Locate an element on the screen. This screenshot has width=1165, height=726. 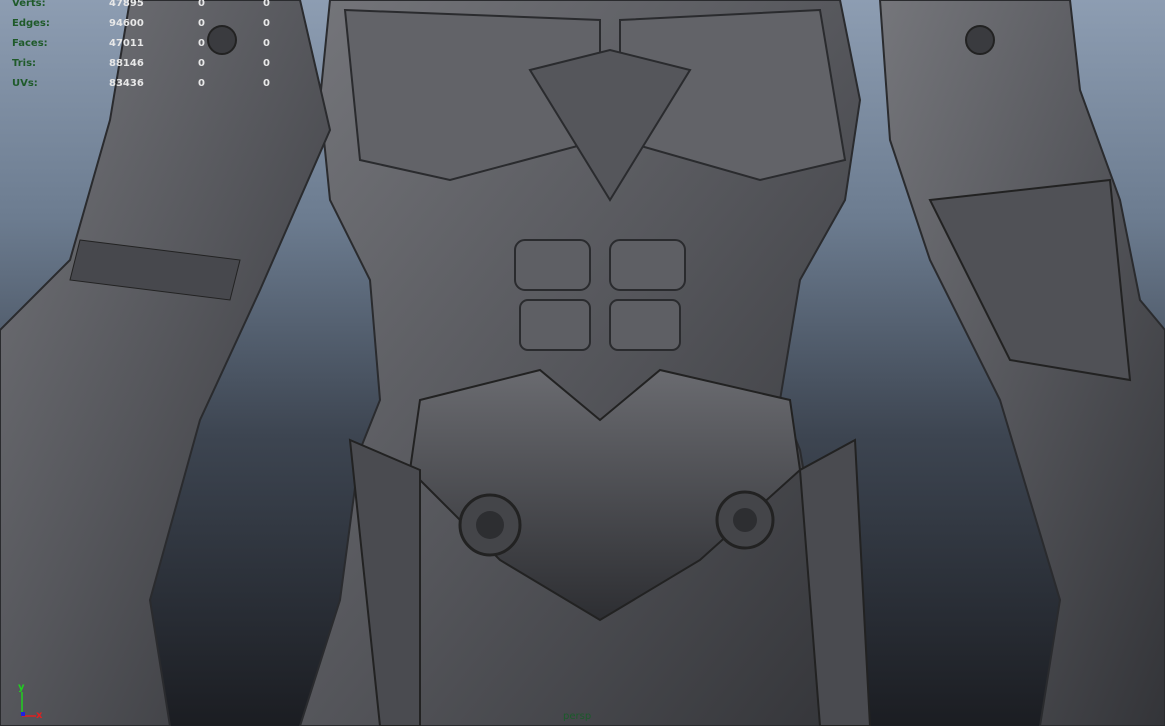
camera-name-label: persp is located at coordinates (577, 716).